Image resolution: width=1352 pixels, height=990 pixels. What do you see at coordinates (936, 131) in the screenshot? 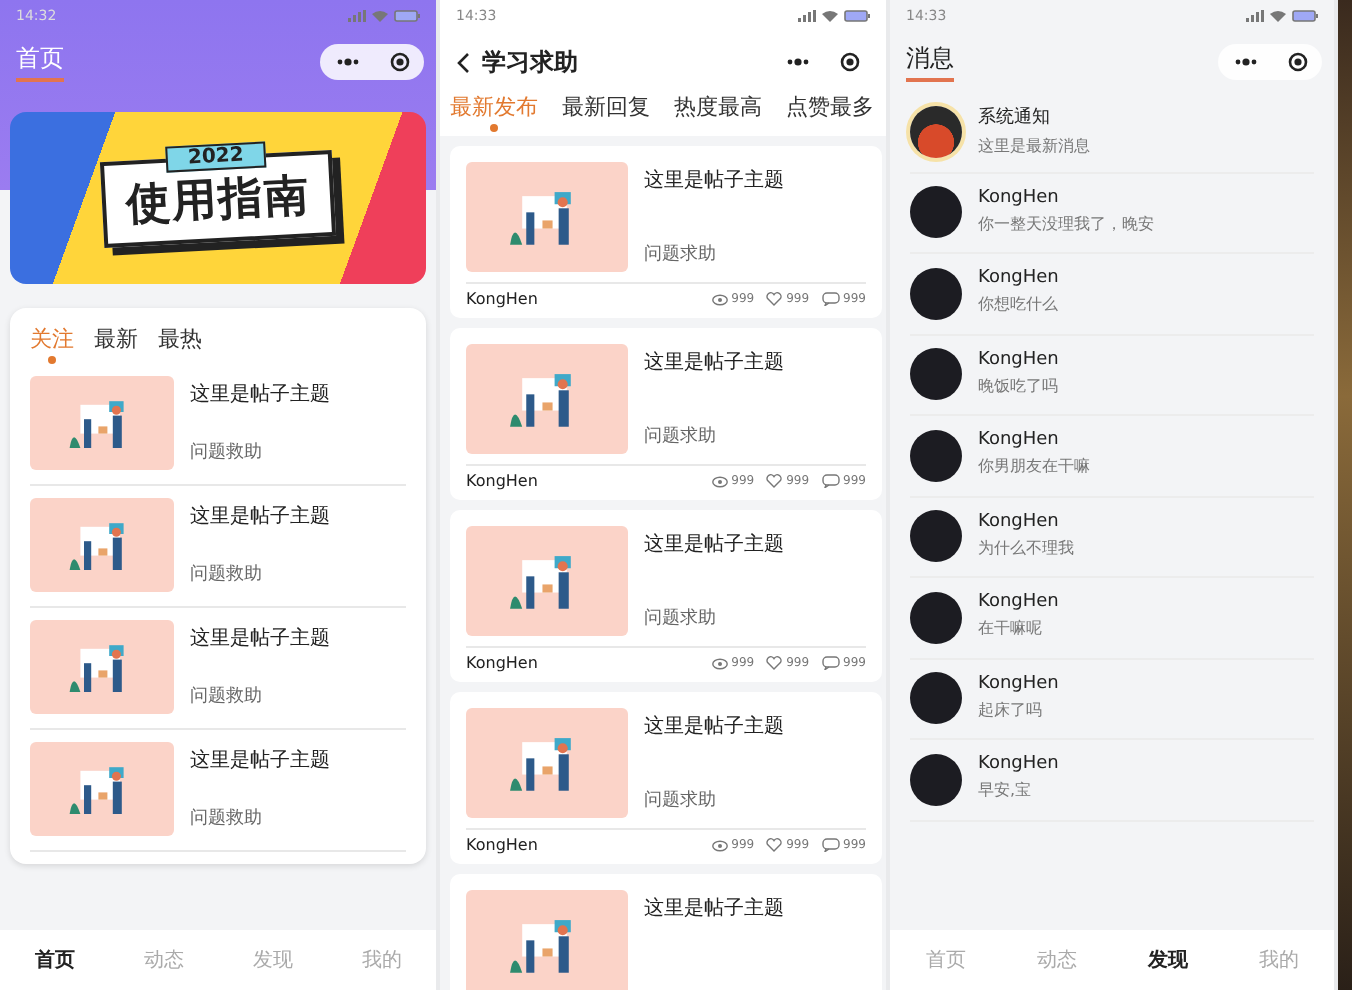
I see `avatar-icon` at bounding box center [936, 131].